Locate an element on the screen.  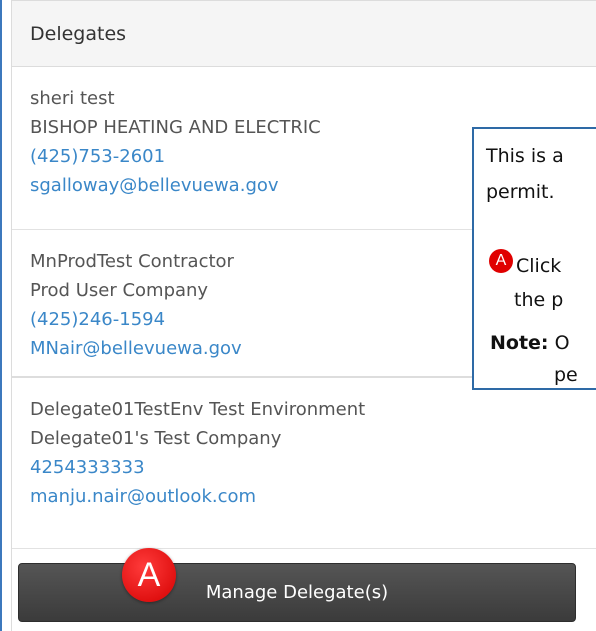
callout-badge-letter: A is located at coordinates (501, 260).